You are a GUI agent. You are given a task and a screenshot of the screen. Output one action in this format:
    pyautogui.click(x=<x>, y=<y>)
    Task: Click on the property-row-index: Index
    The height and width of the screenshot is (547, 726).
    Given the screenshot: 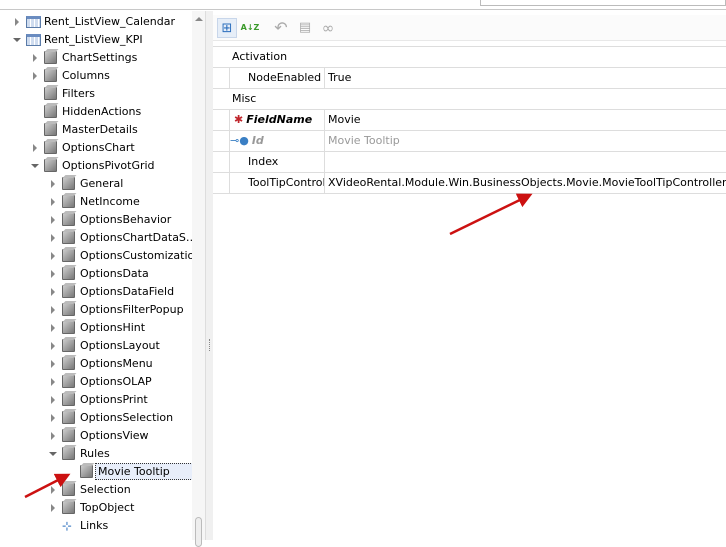 What is the action you would take?
    pyautogui.click(x=469, y=162)
    